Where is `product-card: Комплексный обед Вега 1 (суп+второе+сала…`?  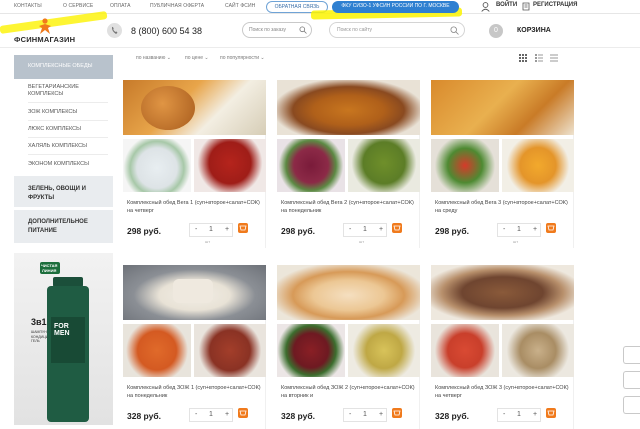 product-card: Комплексный обед Вега 1 (суп+второе+сала… is located at coordinates (194, 164).